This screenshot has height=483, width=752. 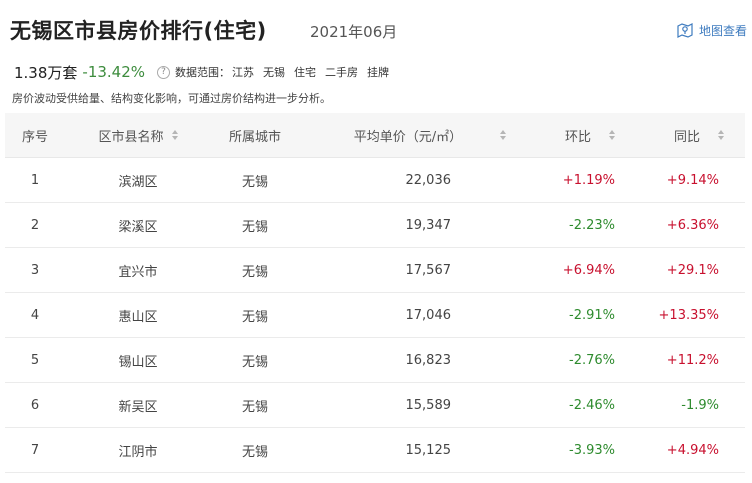 I want to click on district-name-cell: 滨湖区, so click(x=138, y=182).